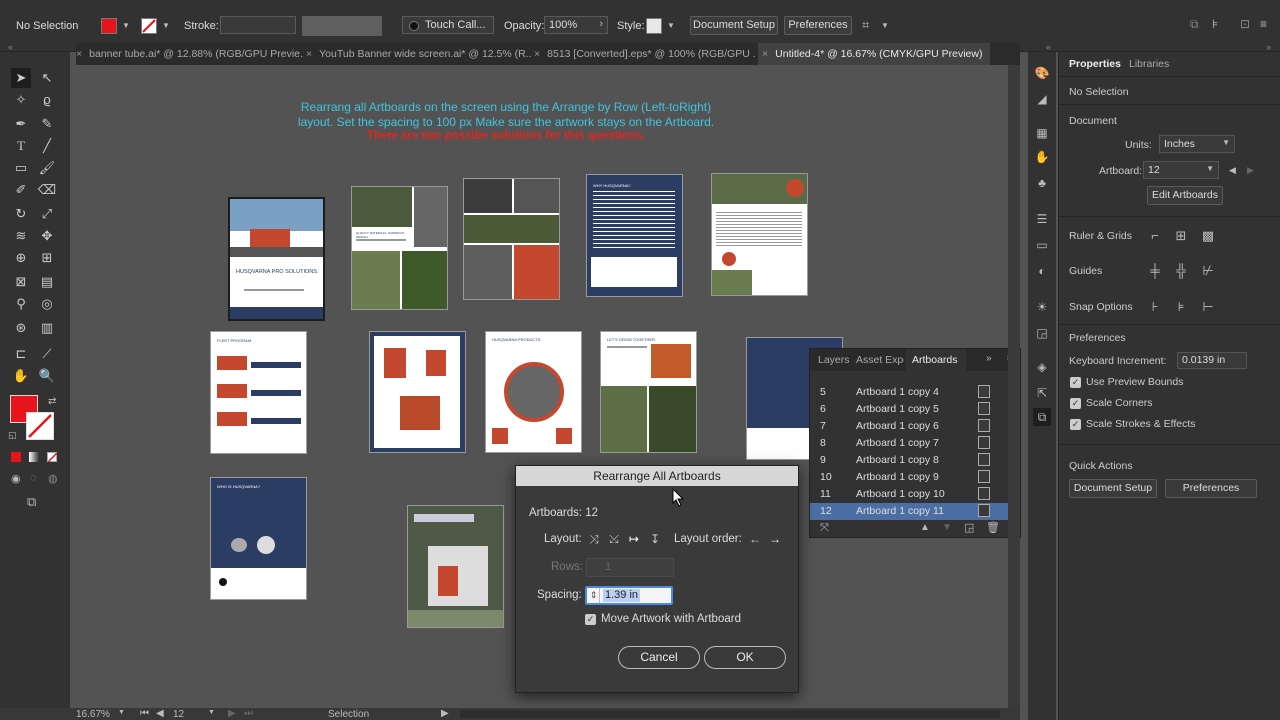  I want to click on artboard-number-field: 12, so click(178, 714).